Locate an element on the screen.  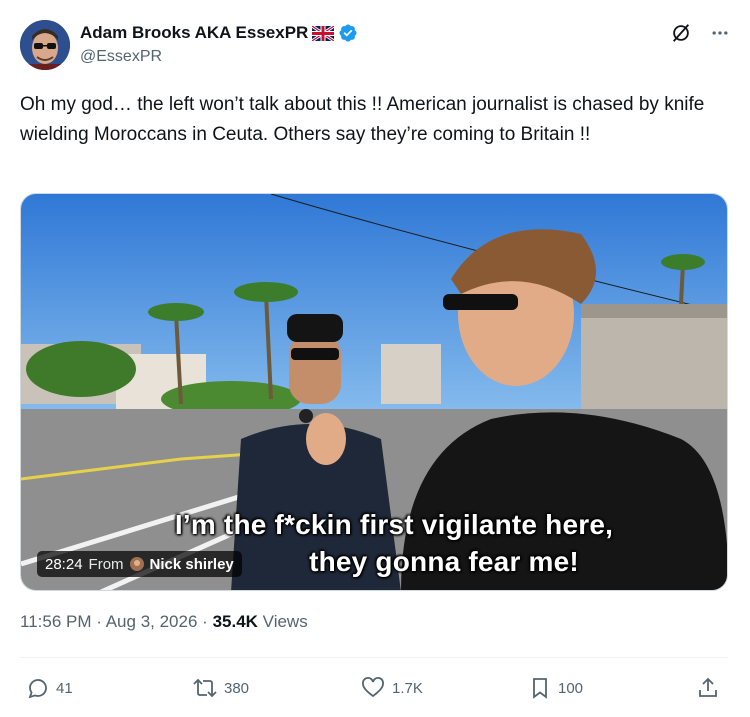
video-source-pill: 28:24 From Nick shirley is located at coordinates (139, 564).